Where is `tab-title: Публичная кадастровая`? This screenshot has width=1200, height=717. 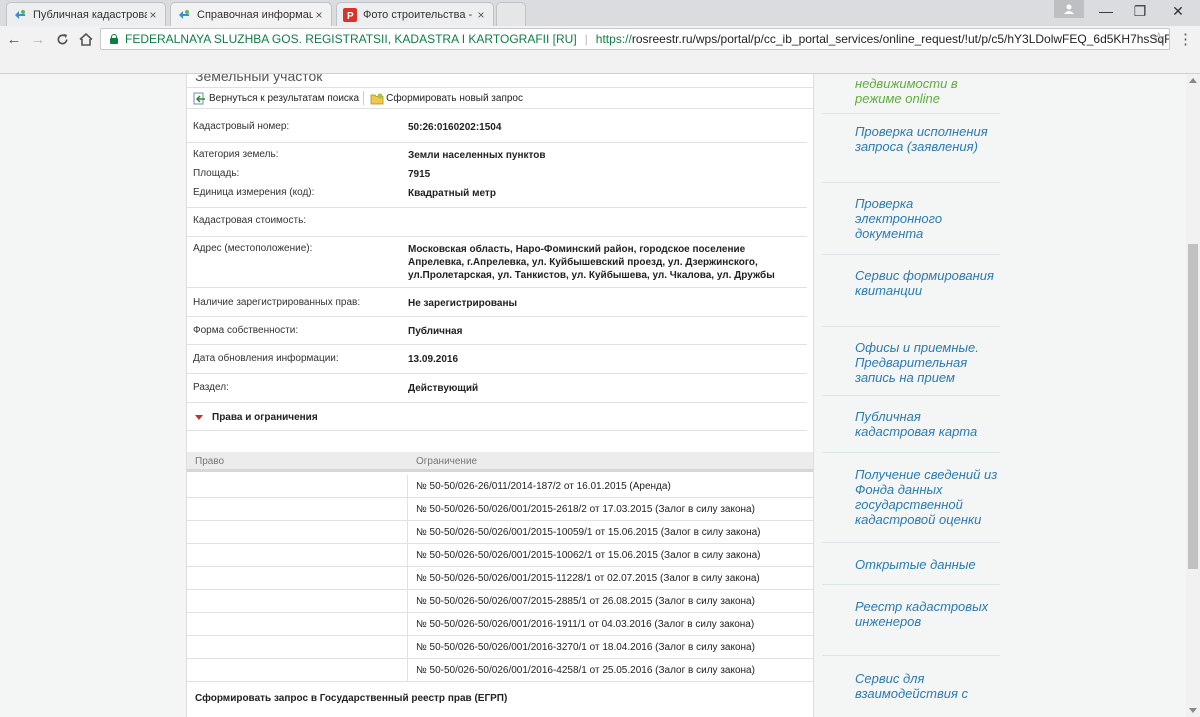
tab-title: Публичная кадастровая is located at coordinates (90, 14).